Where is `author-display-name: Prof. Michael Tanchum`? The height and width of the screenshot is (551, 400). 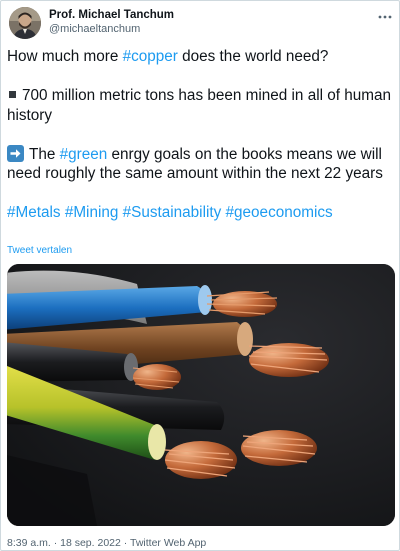
author-display-name: Prof. Michael Tanchum is located at coordinates (111, 15).